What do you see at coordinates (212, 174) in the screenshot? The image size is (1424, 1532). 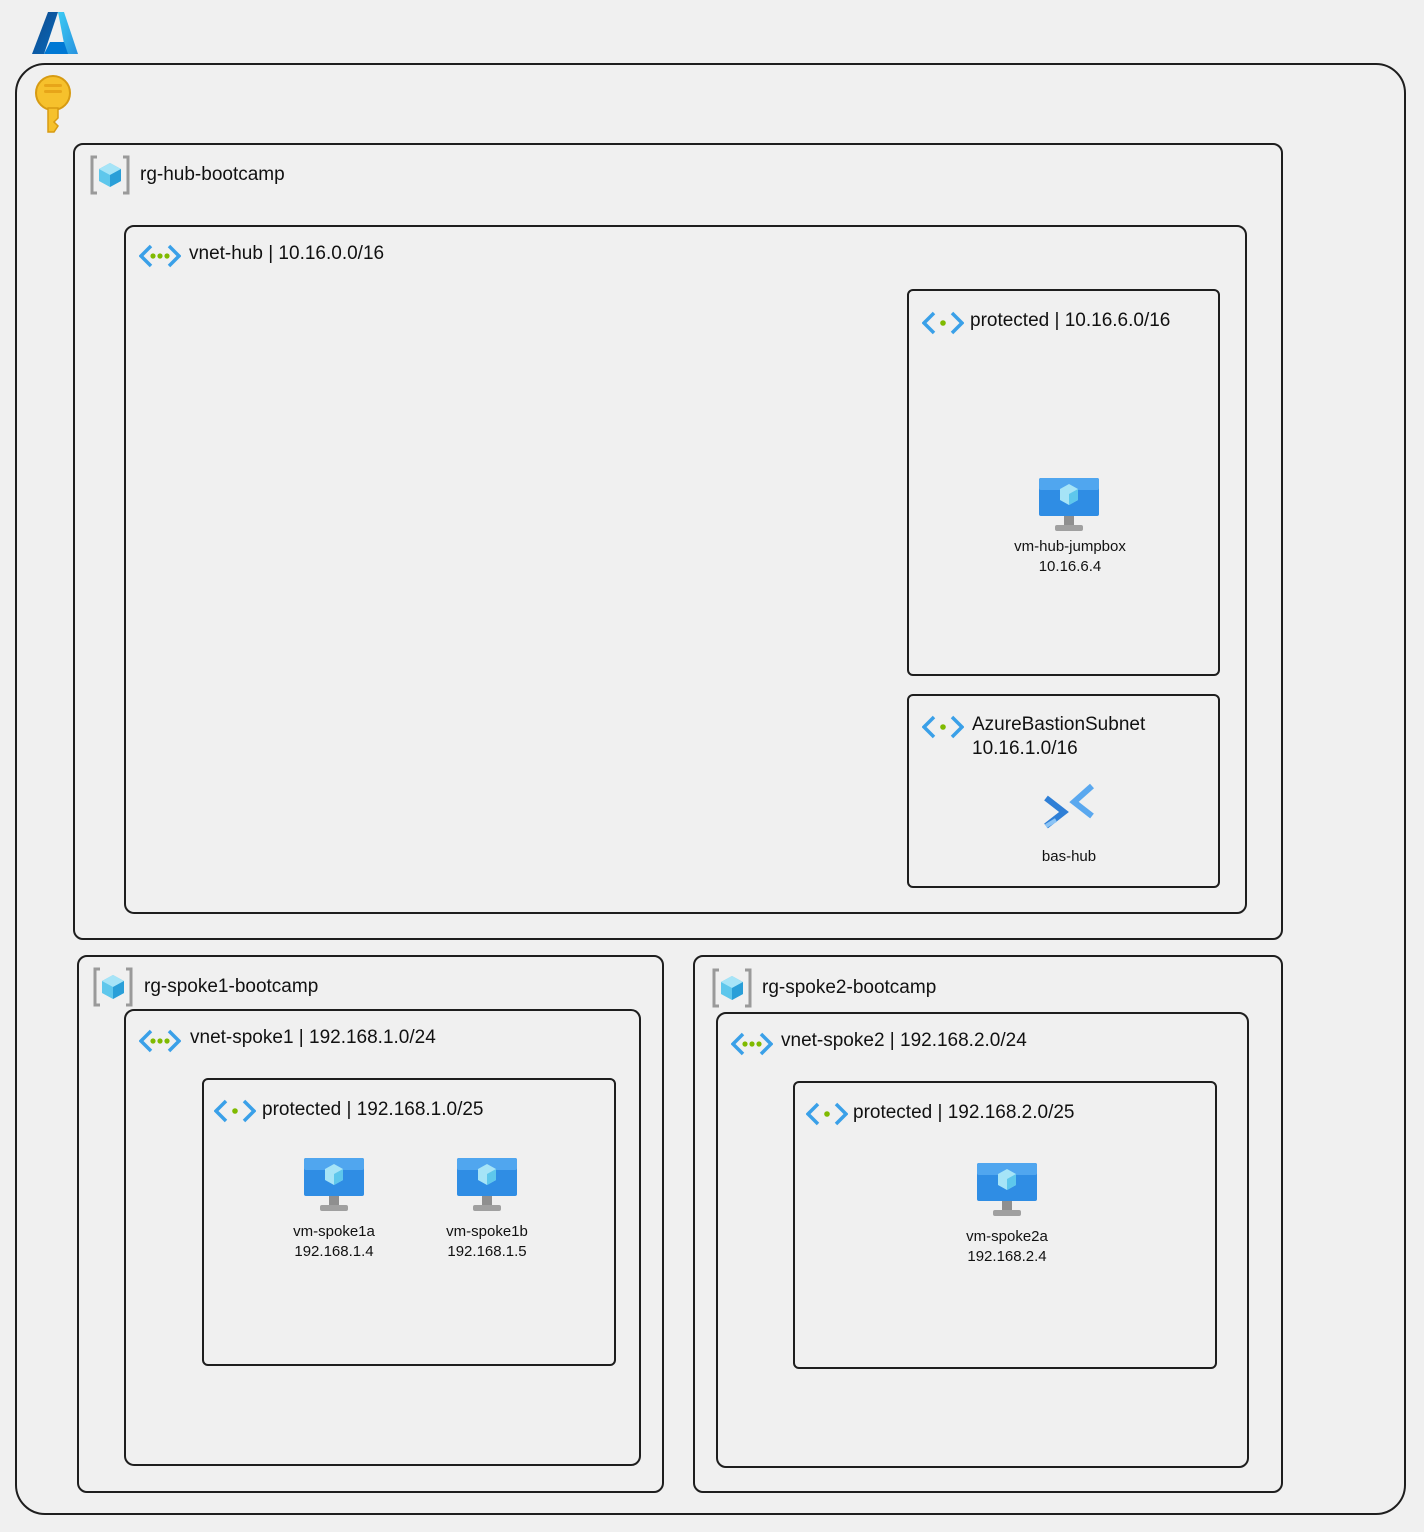 I see `rg-hub-label: rg-hub-bootcamp` at bounding box center [212, 174].